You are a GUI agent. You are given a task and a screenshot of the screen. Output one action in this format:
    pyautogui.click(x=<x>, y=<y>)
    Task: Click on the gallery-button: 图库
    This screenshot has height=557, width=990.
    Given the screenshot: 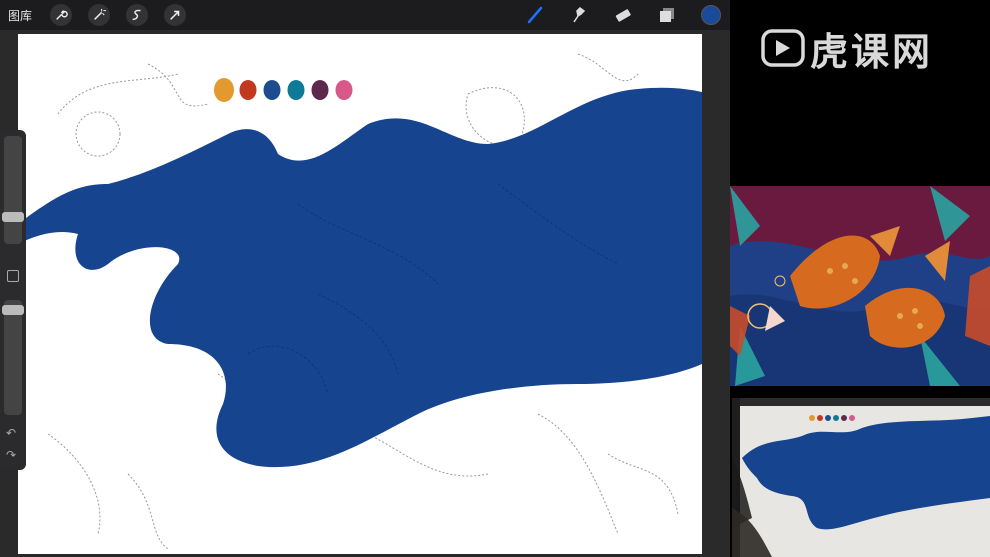 What is the action you would take?
    pyautogui.click(x=20, y=15)
    